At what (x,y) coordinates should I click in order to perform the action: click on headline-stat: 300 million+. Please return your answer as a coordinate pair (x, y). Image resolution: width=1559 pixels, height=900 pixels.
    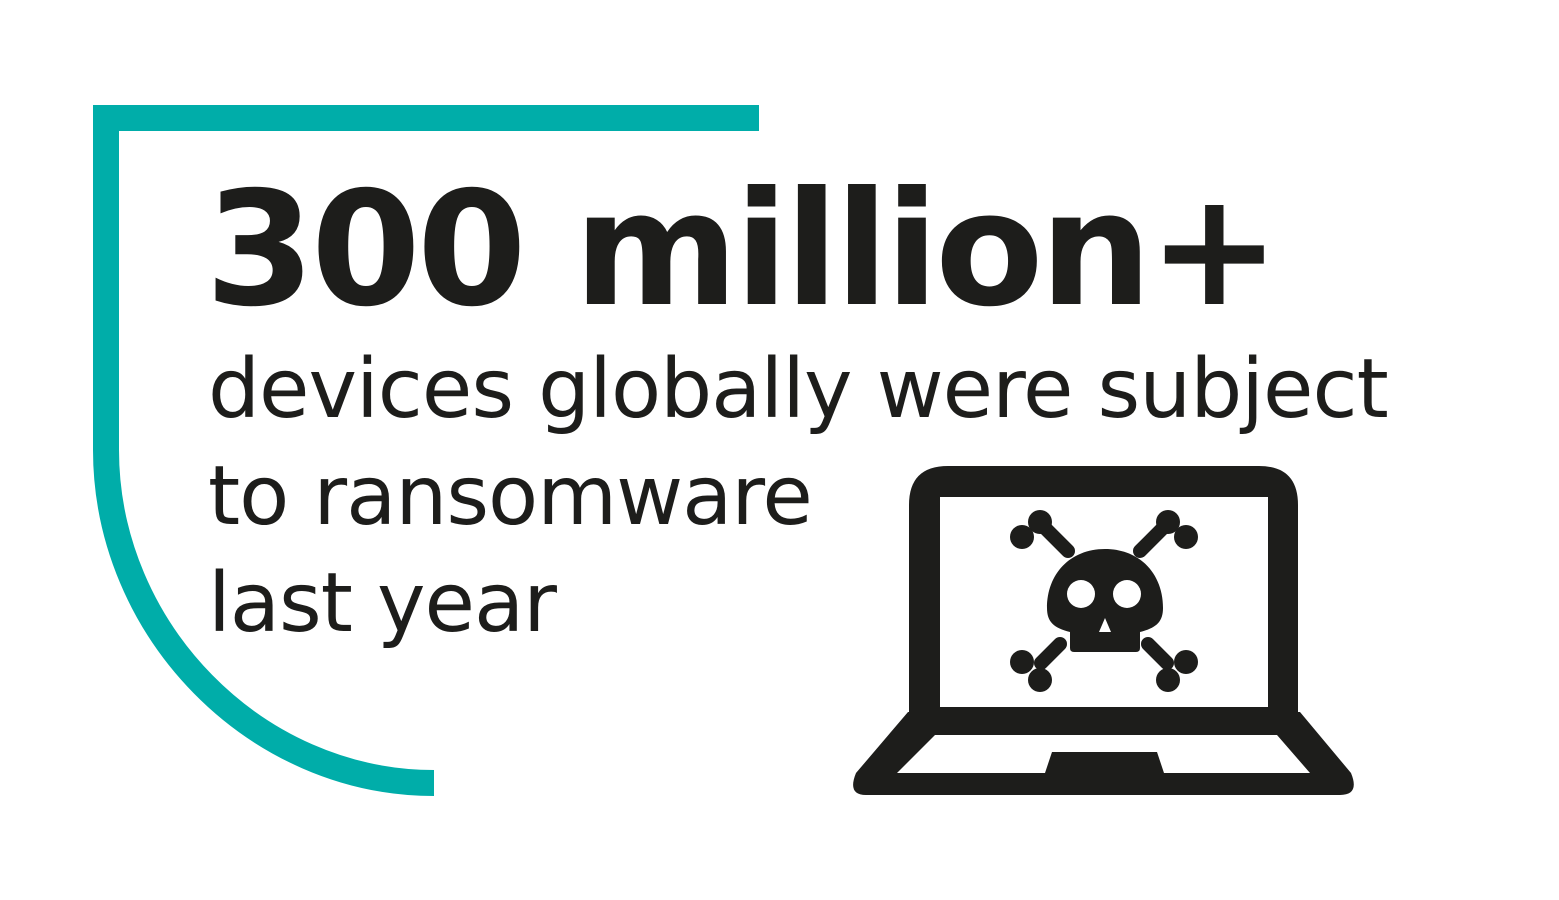
    Looking at the image, I should click on (743, 250).